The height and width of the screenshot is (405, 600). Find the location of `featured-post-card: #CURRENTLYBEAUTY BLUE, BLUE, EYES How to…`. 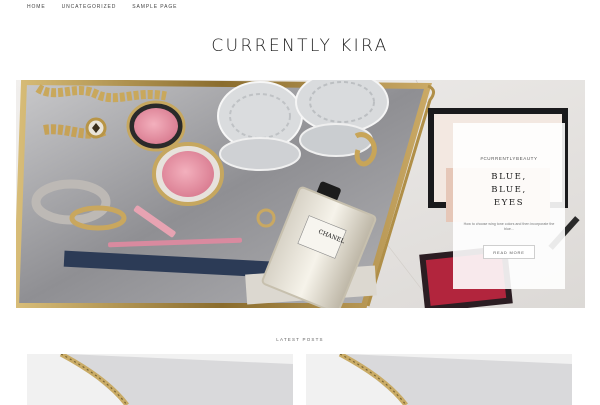

featured-post-card: #CURRENTLYBEAUTY BLUE, BLUE, EYES How to… is located at coordinates (509, 206).